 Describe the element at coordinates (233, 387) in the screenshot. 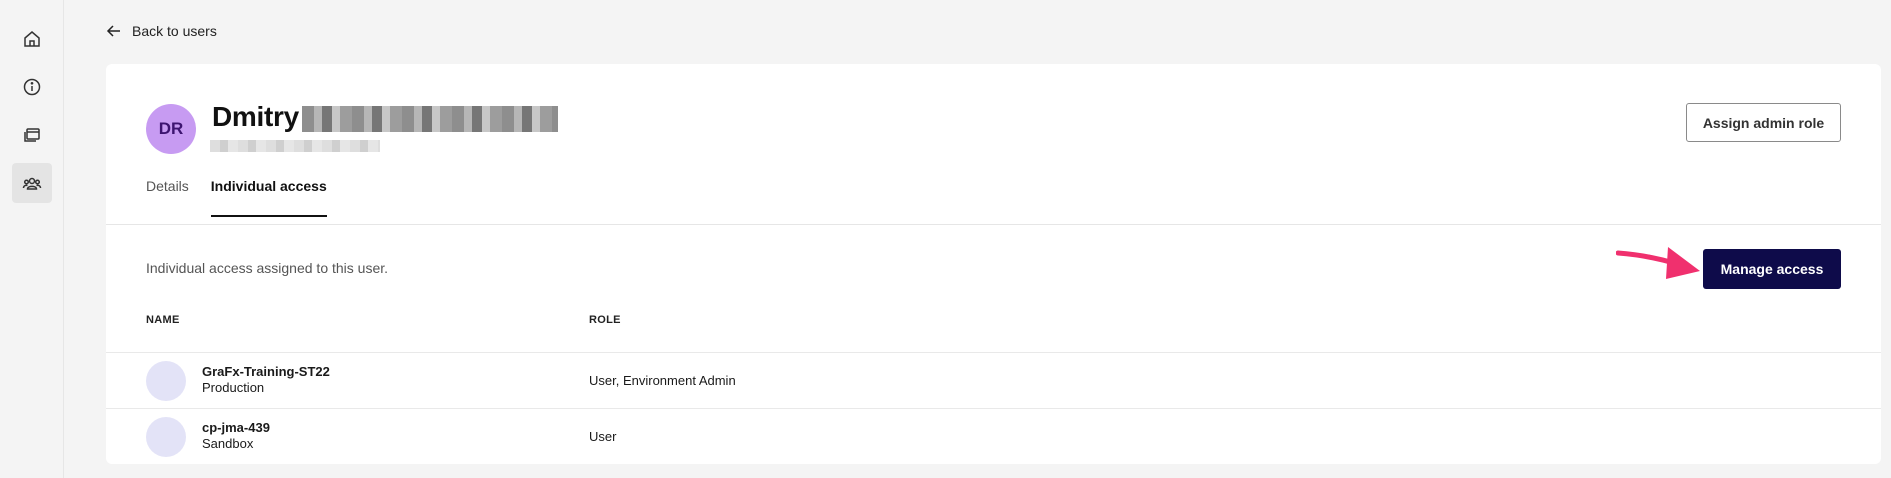

I see `environment-type: Production` at that location.